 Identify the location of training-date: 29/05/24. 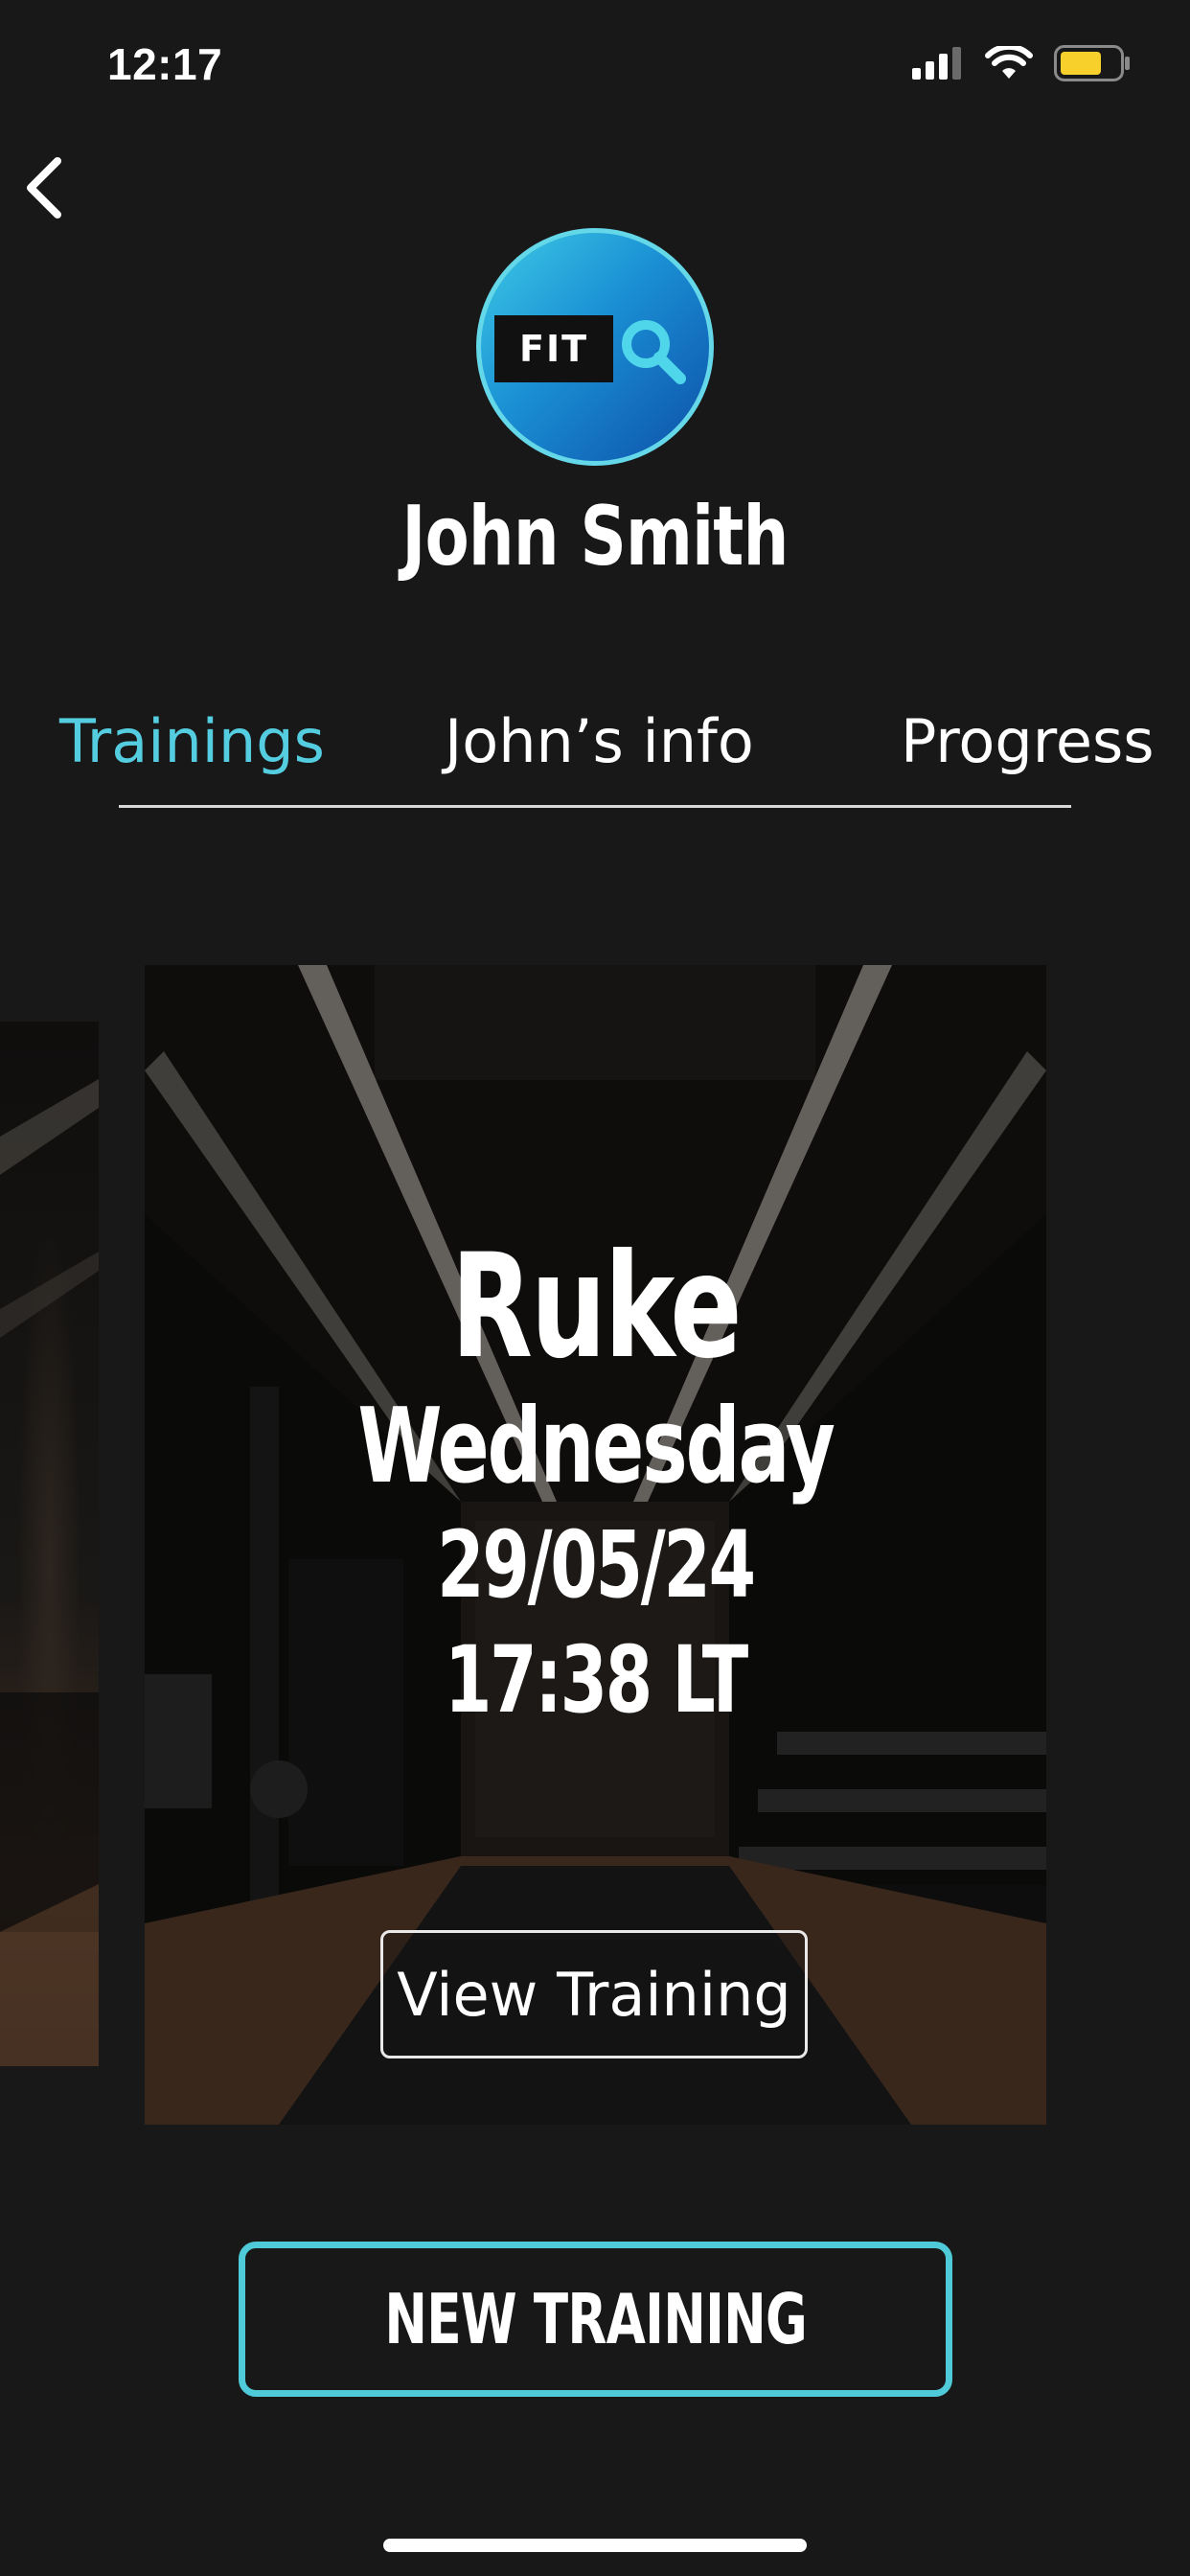
(596, 1565).